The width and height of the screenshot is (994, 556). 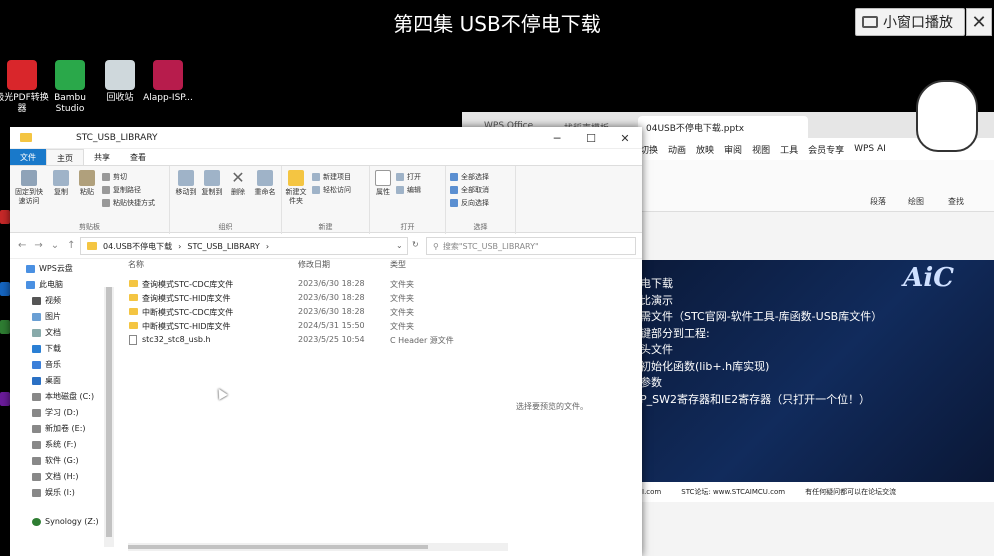 I want to click on rename-button: 重命名, so click(x=265, y=183).